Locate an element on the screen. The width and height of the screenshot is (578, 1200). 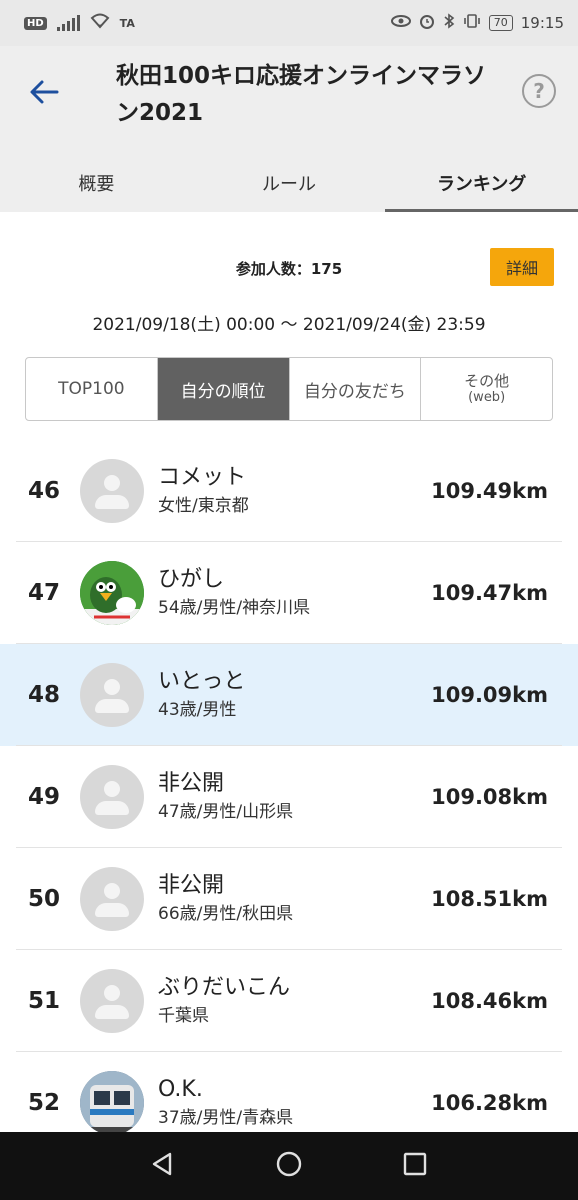
hd-icon: HD is located at coordinates (35, 23).